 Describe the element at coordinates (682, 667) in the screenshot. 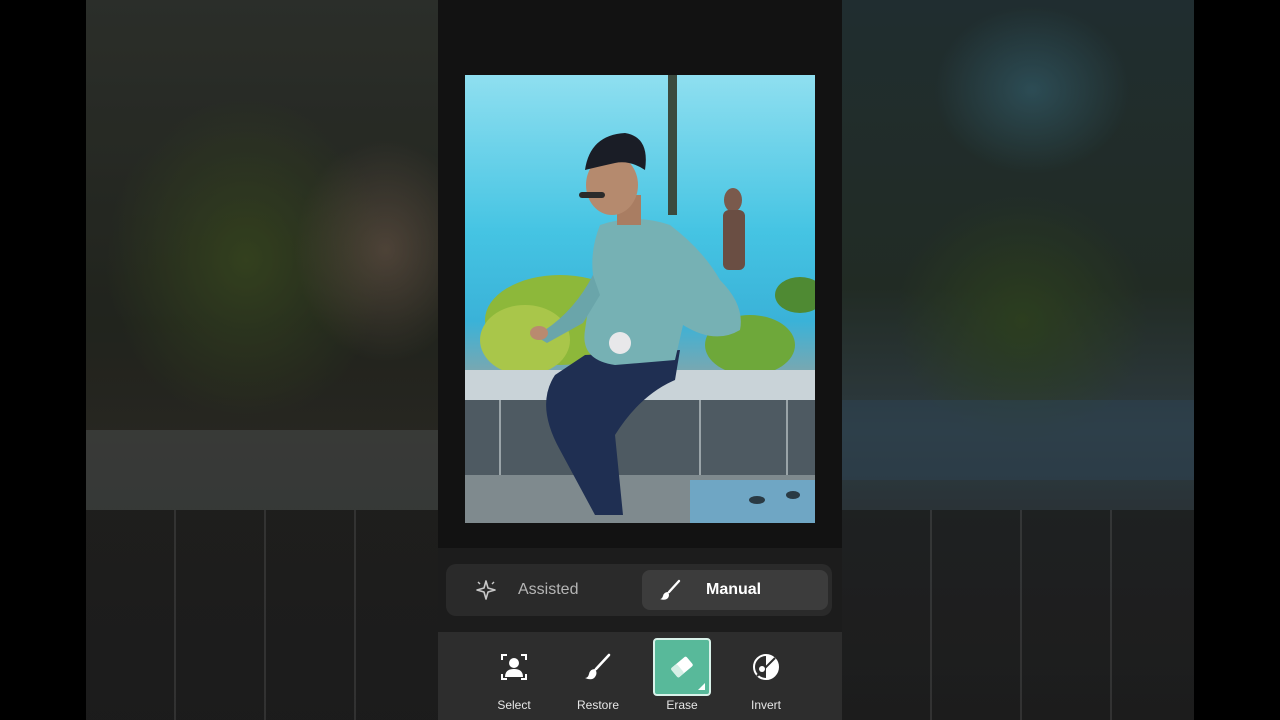

I see `eraser-icon` at that location.